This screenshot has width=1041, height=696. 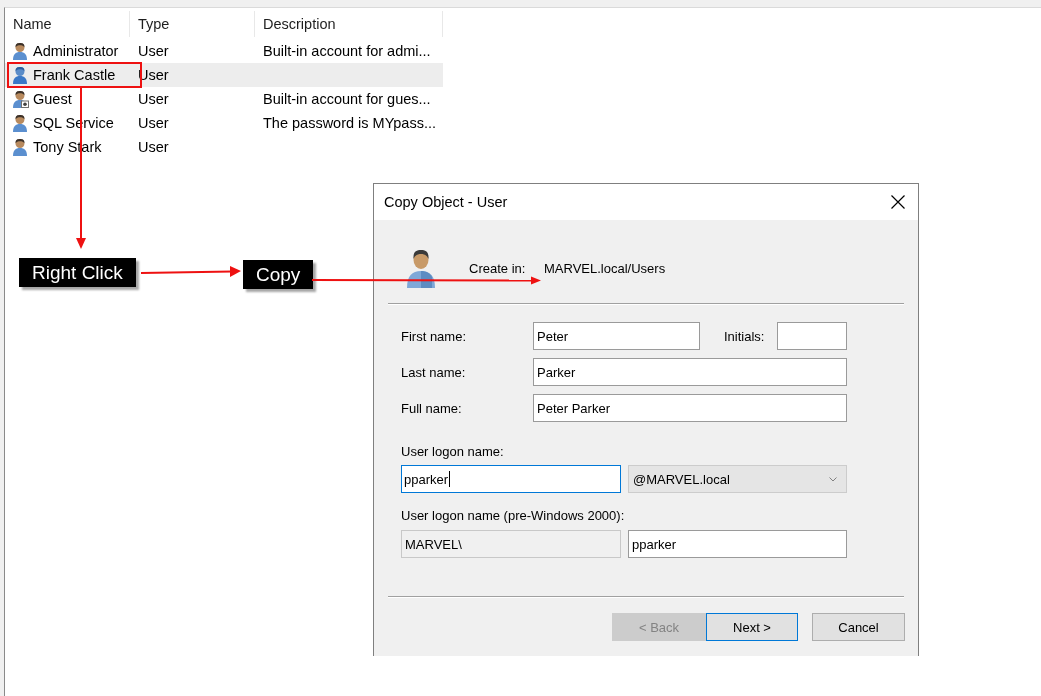 What do you see at coordinates (52, 99) in the screenshot?
I see `user-name: Guest` at bounding box center [52, 99].